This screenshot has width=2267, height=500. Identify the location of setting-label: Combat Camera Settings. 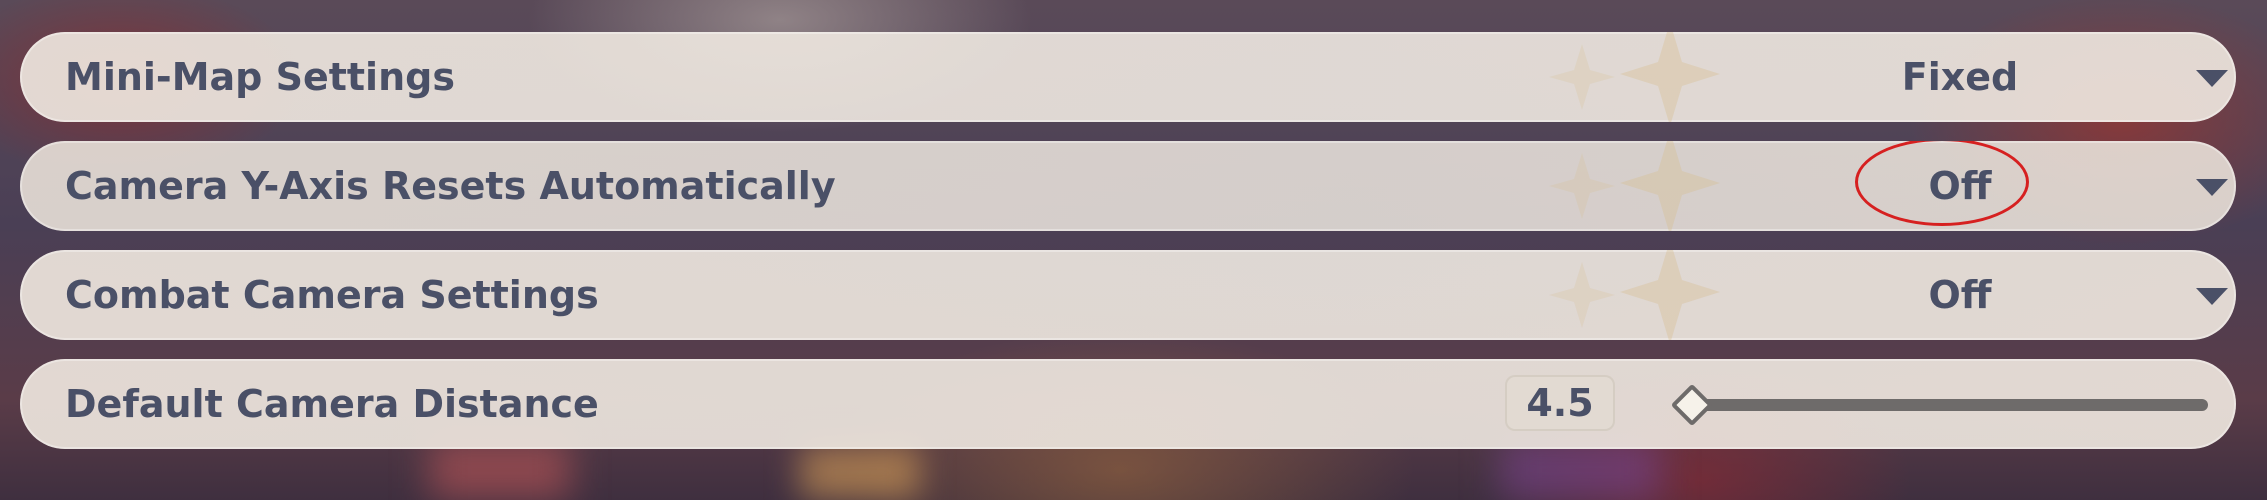
(332, 295).